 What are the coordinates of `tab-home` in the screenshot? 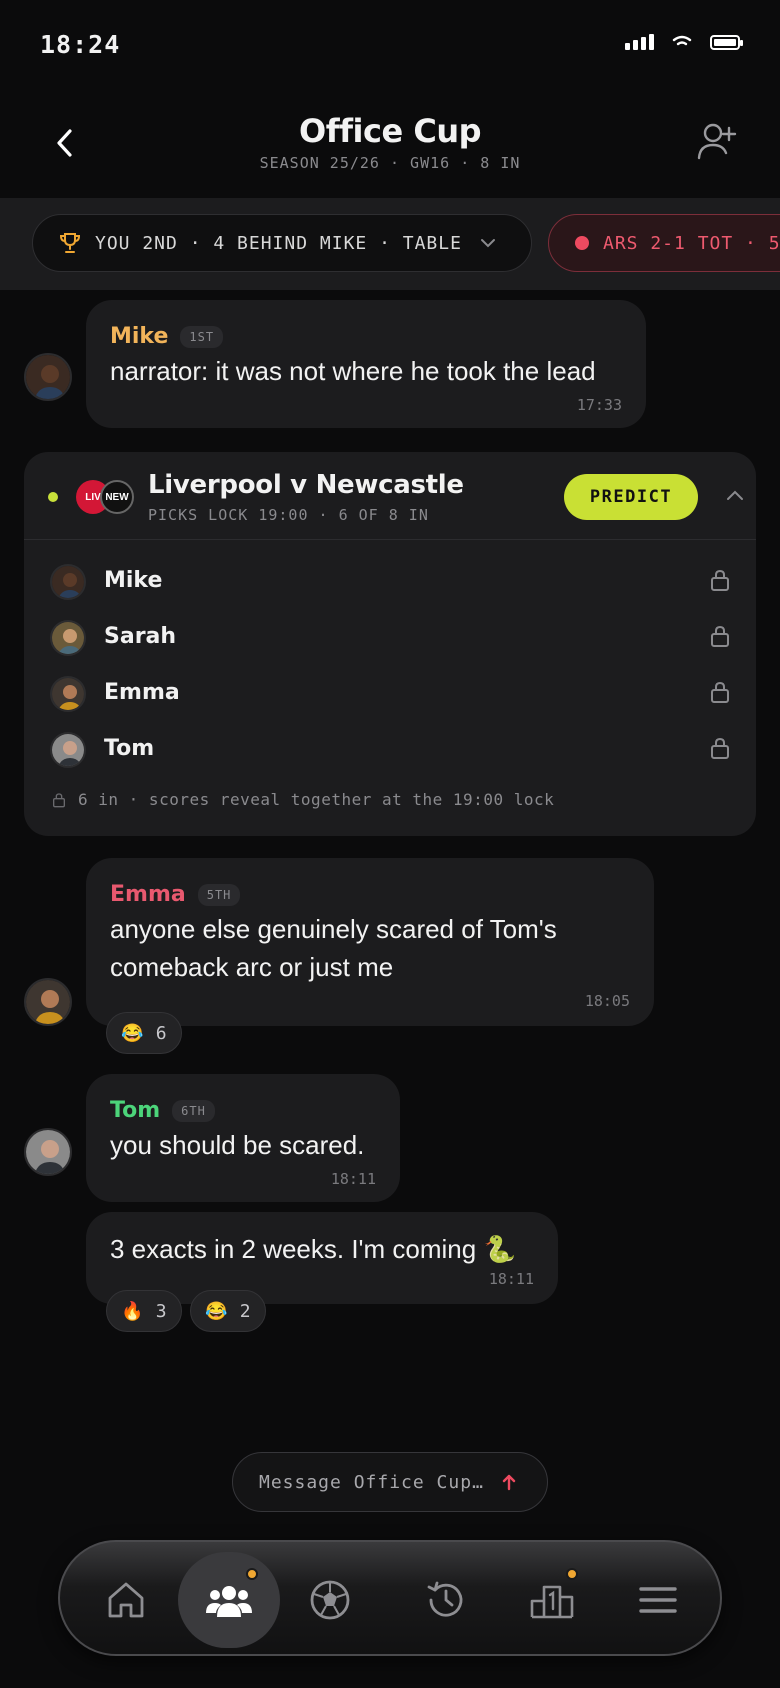 It's located at (126, 1600).